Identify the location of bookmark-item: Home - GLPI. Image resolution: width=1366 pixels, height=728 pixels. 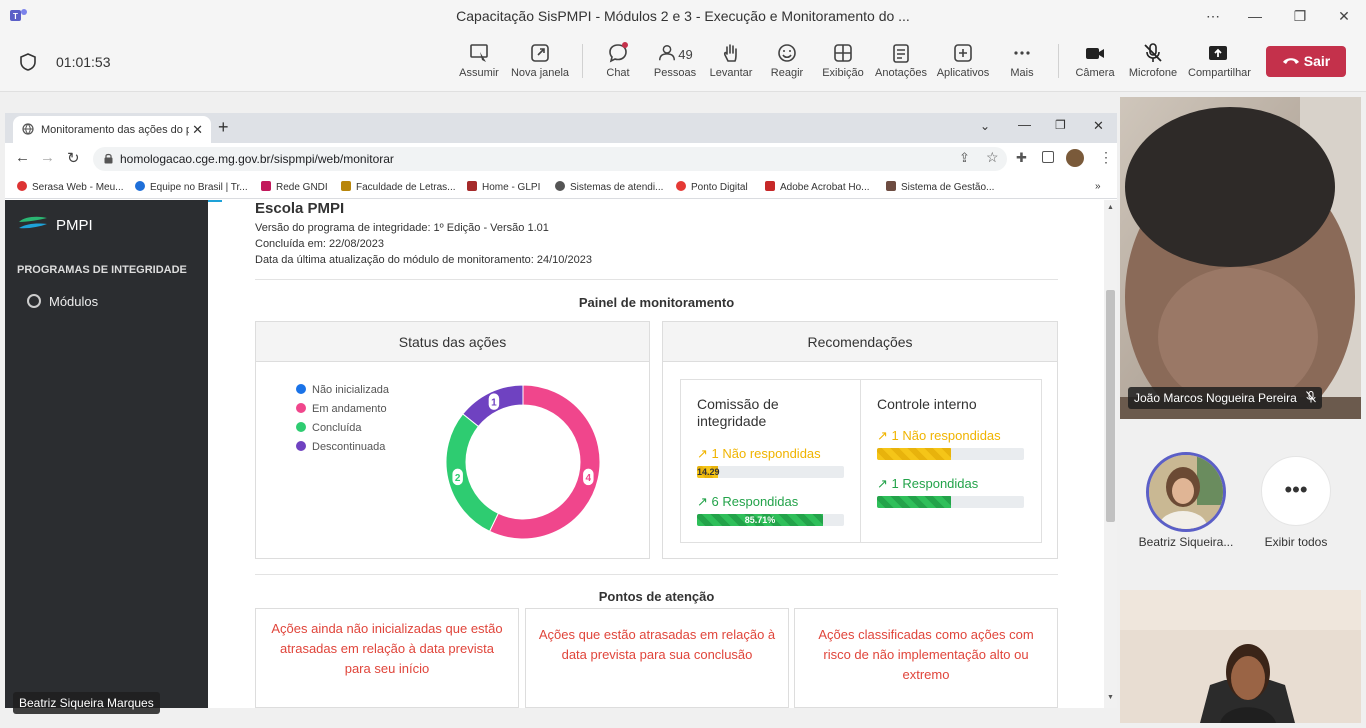
(503, 187).